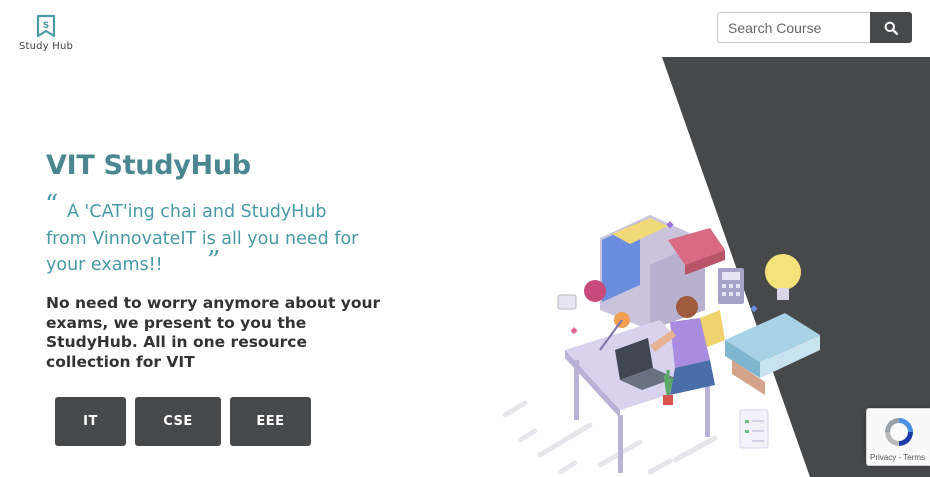 The height and width of the screenshot is (477, 930). What do you see at coordinates (897, 457) in the screenshot?
I see `recaptcha-links: Privacy - Terms` at bounding box center [897, 457].